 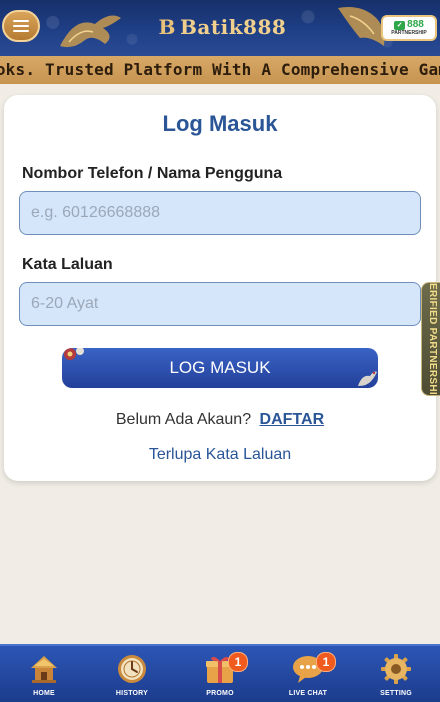 What do you see at coordinates (233, 27) in the screenshot?
I see `logo-text: Batik888` at bounding box center [233, 27].